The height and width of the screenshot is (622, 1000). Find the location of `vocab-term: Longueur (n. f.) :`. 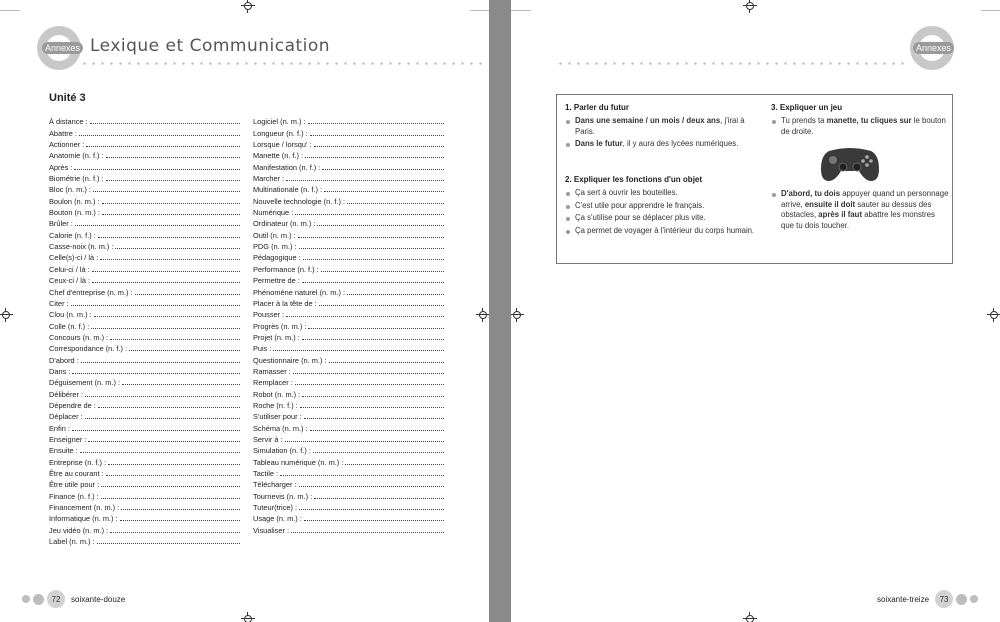

vocab-term: Longueur (n. f.) : is located at coordinates (280, 133).